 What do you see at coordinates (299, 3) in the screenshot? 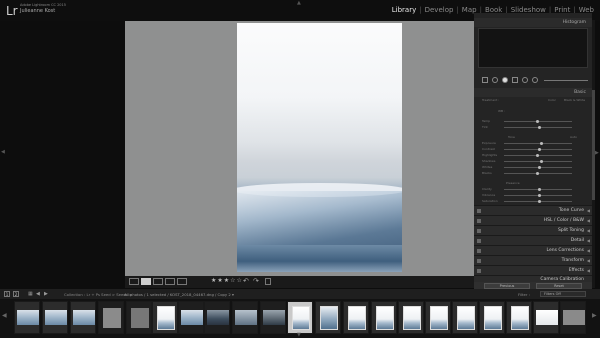
I see `top-panel-toggle-icon: ▲` at bounding box center [299, 3].